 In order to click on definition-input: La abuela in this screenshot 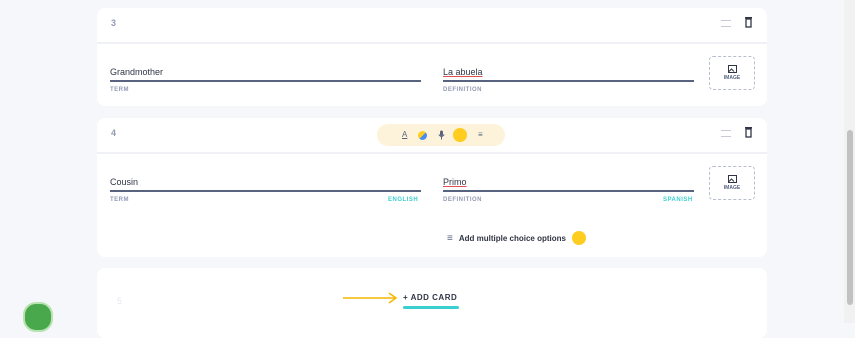, I will do `click(463, 72)`.